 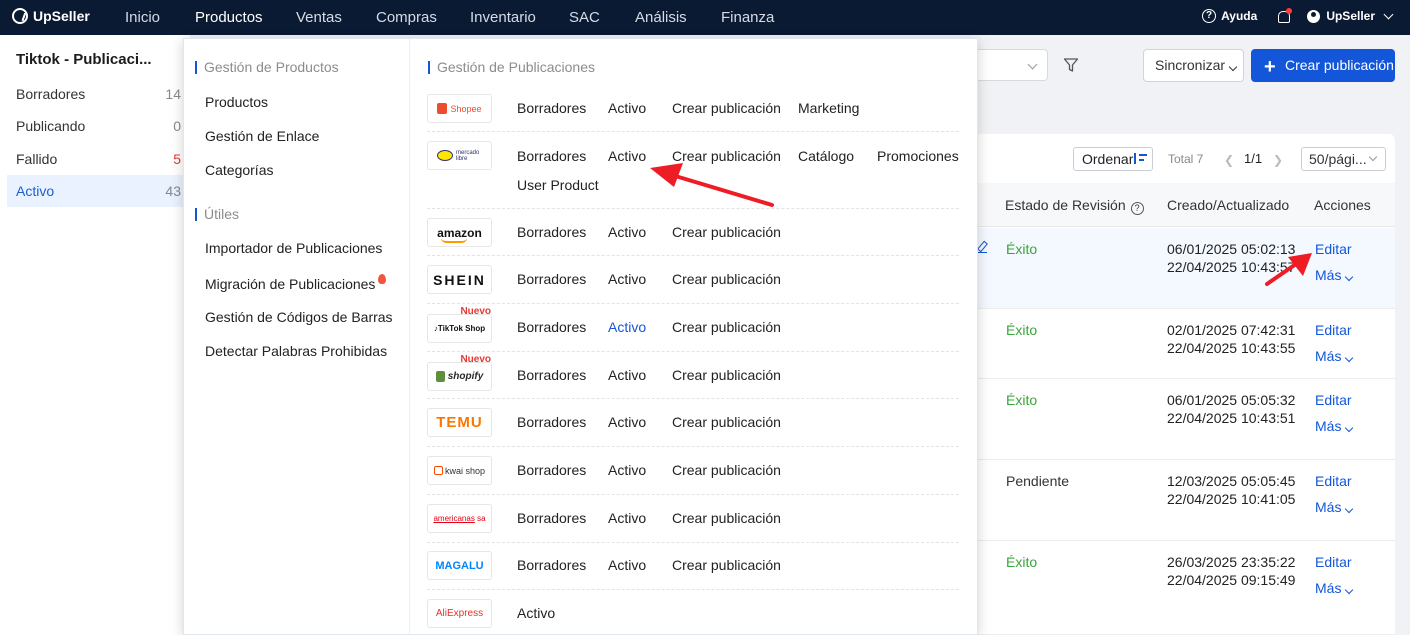 What do you see at coordinates (1011, 65) in the screenshot?
I see `filter-select` at bounding box center [1011, 65].